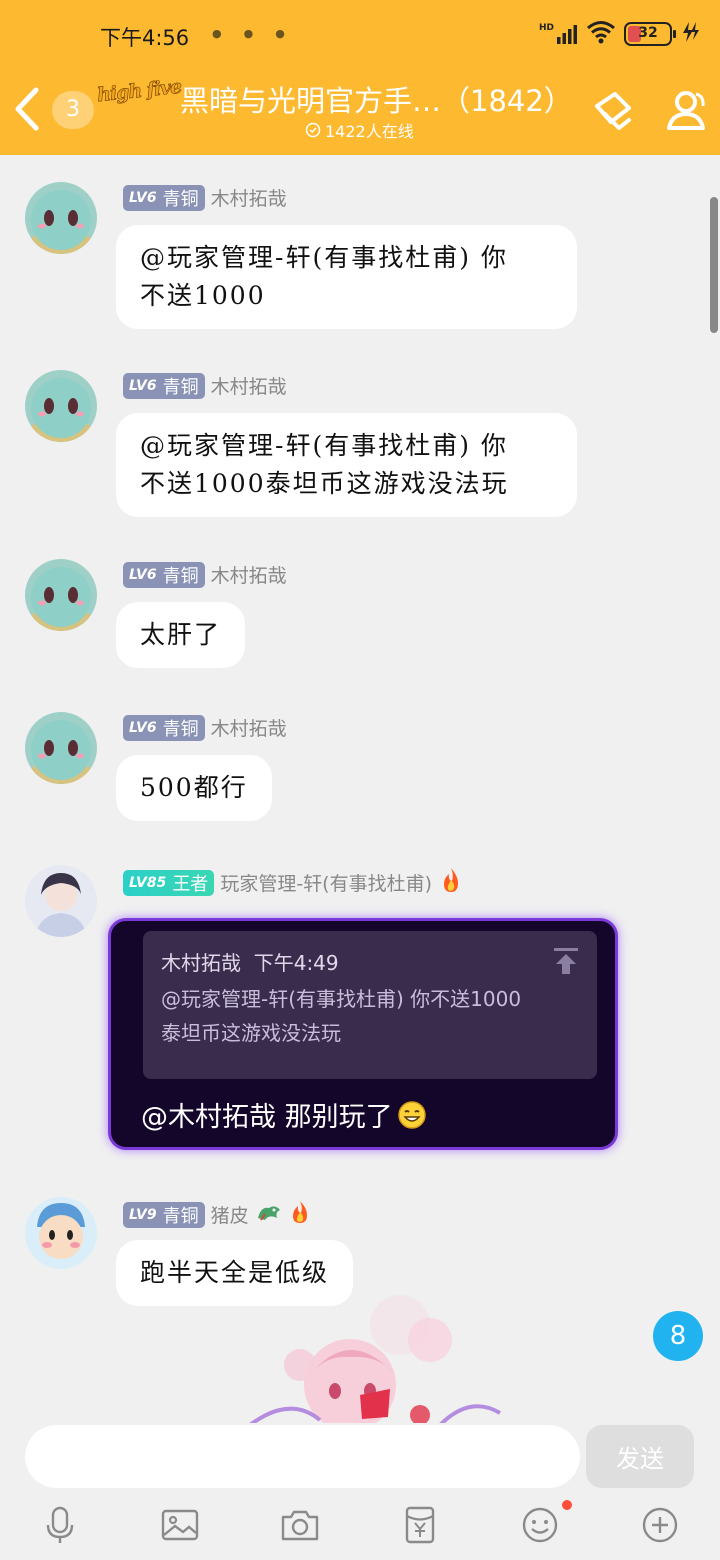  What do you see at coordinates (376, 99) in the screenshot?
I see `group-name: 黑暗与光明官方手…（1842）` at bounding box center [376, 99].